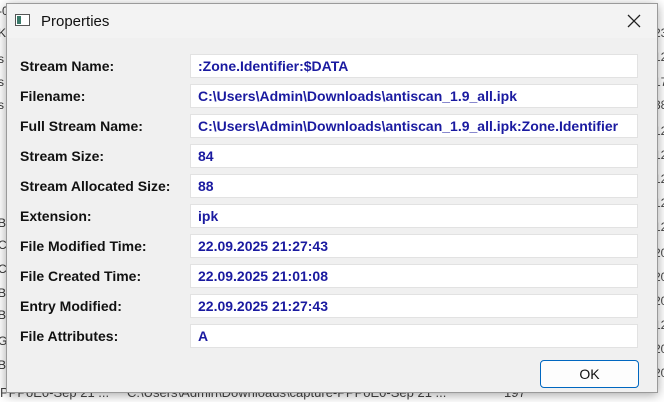 The height and width of the screenshot is (402, 664). What do you see at coordinates (414, 186) in the screenshot?
I see `field-value-stream-allocated-size: 88` at bounding box center [414, 186].